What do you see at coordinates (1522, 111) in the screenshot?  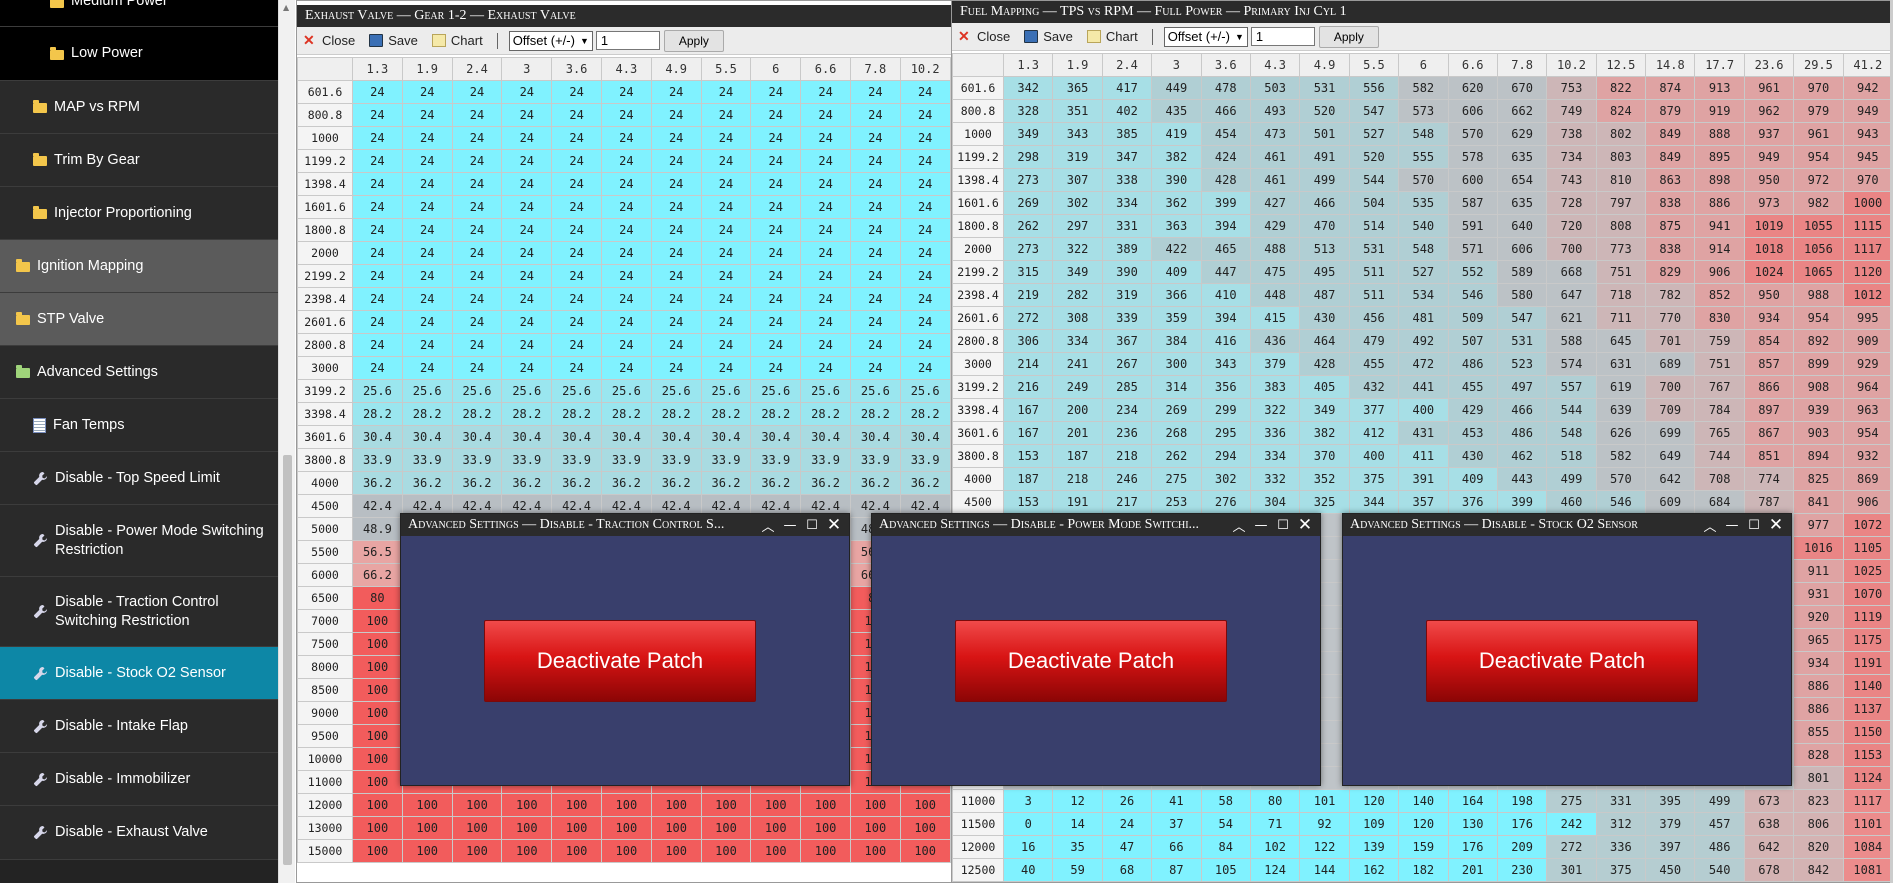 I see `table-cell: 662` at bounding box center [1522, 111].